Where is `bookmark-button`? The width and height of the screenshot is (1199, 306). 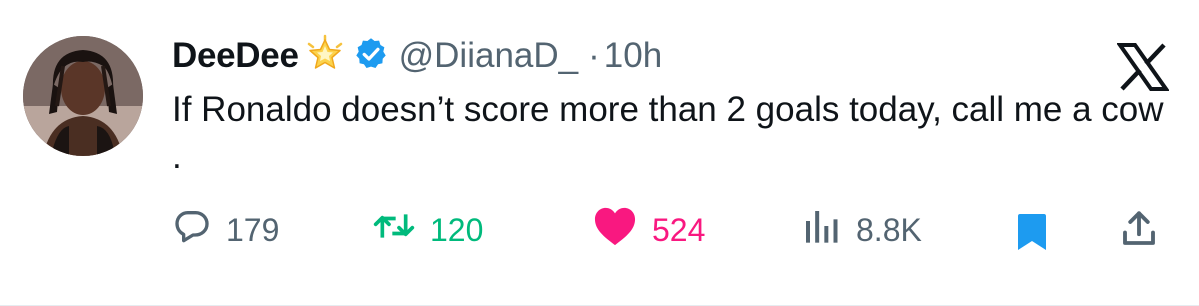
bookmark-button is located at coordinates (1032, 234).